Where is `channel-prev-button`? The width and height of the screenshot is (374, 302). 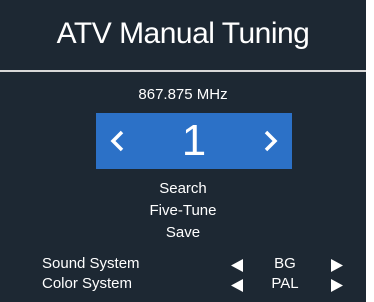 channel-prev-button is located at coordinates (117, 141).